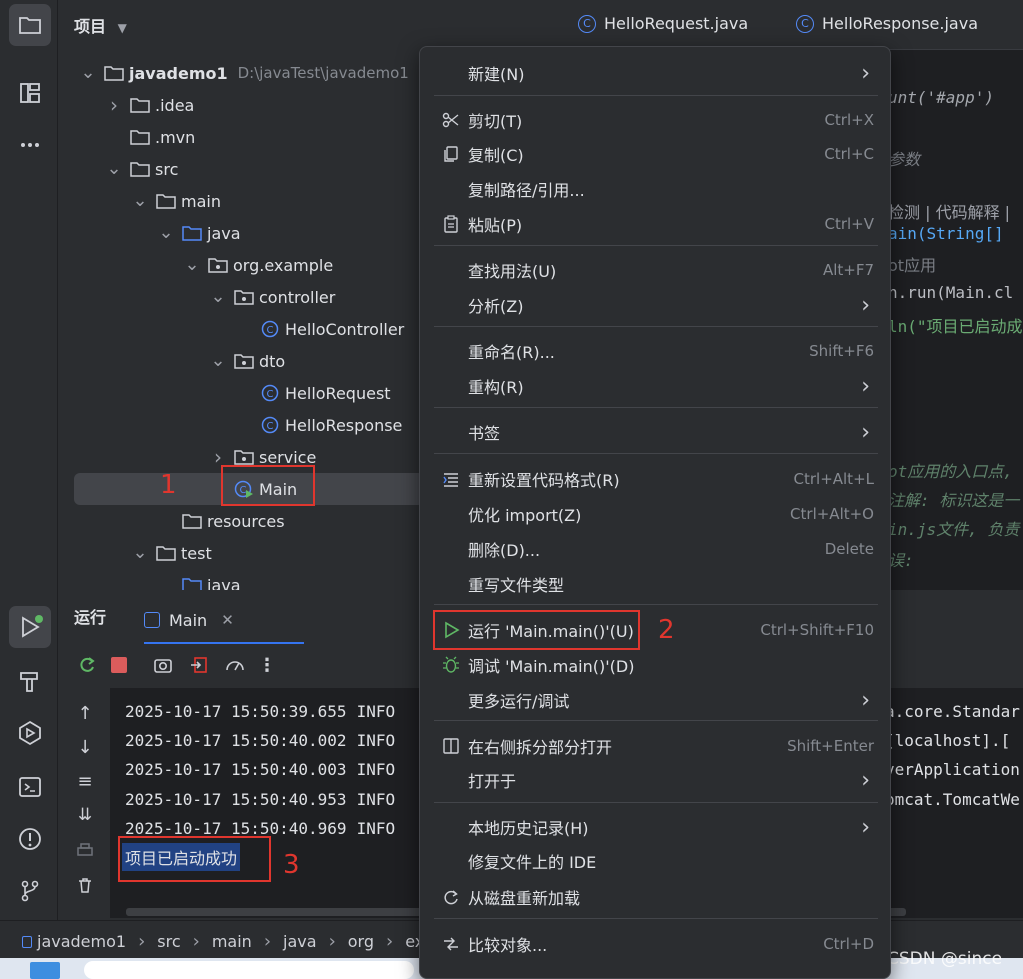 This screenshot has height=979, width=1023. Describe the element at coordinates (848, 270) in the screenshot. I see `menu-item-shortcut: Alt+F7` at that location.